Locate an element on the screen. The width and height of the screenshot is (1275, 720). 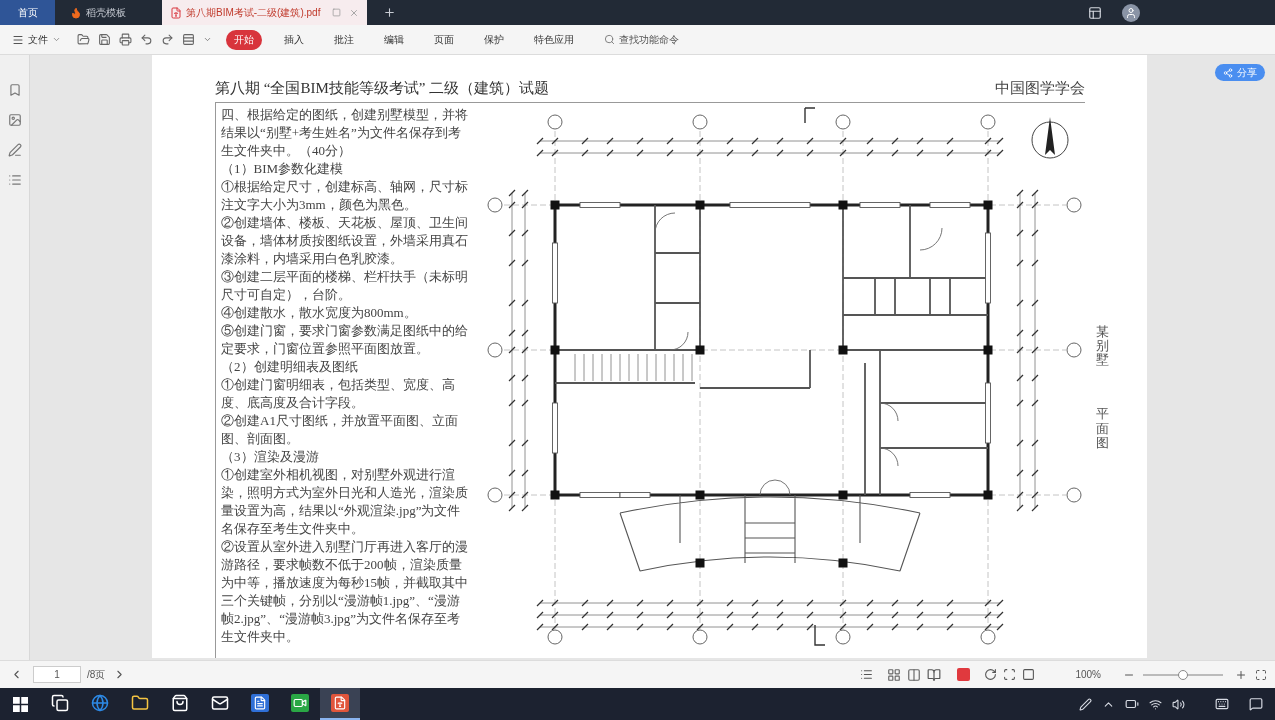
question-paragraph: ③创建二层平面的楼梯、栏杆扶手（未标明尺寸可自定），台阶。 is located at coordinates (344, 285).